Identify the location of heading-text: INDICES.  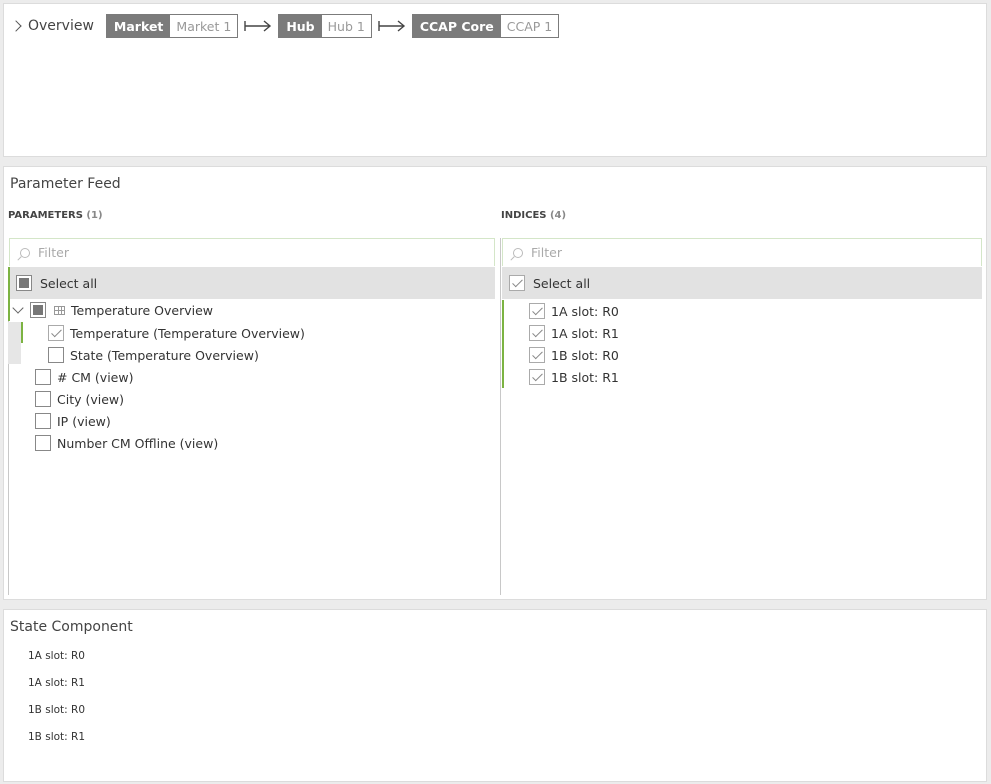
(524, 215).